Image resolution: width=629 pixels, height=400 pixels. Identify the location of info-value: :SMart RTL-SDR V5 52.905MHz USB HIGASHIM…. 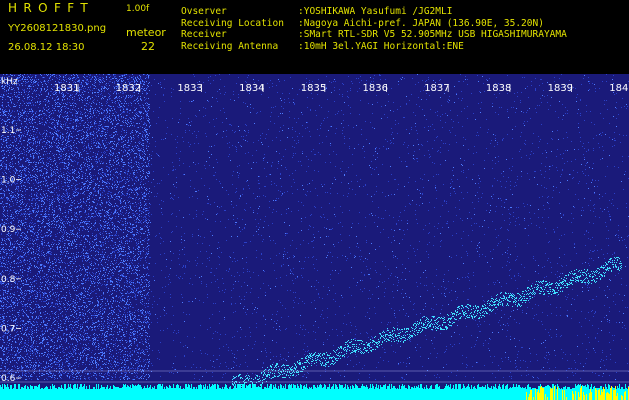
(432, 34).